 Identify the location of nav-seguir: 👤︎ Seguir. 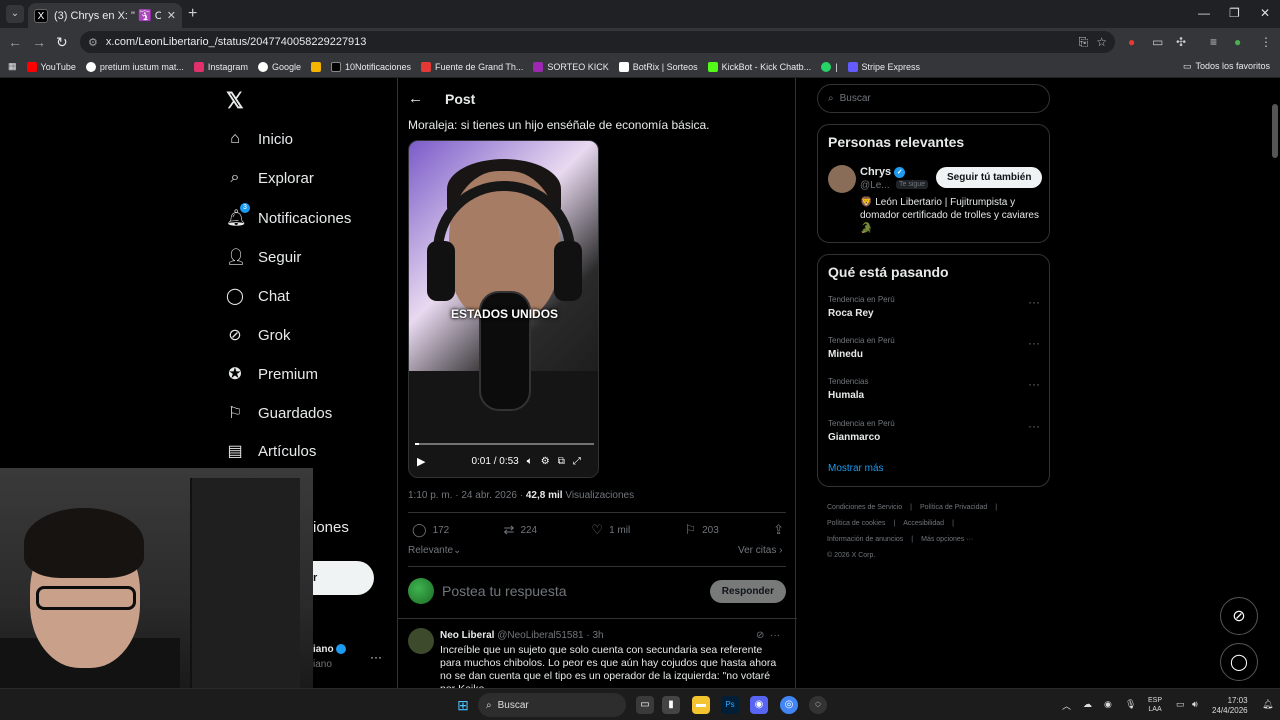
(263, 257).